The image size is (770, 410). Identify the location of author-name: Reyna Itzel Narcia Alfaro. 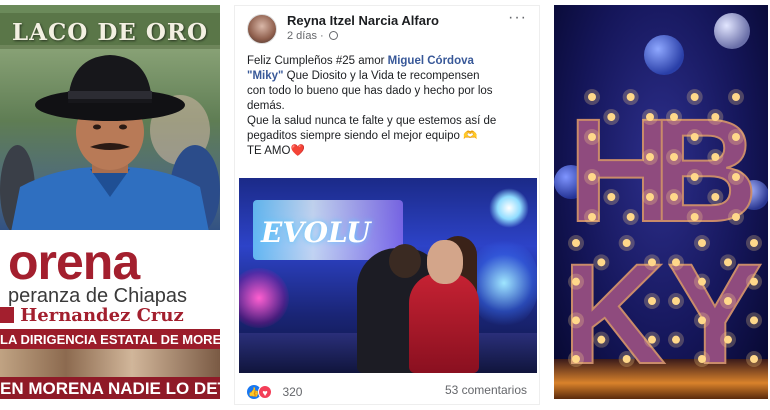
(363, 20).